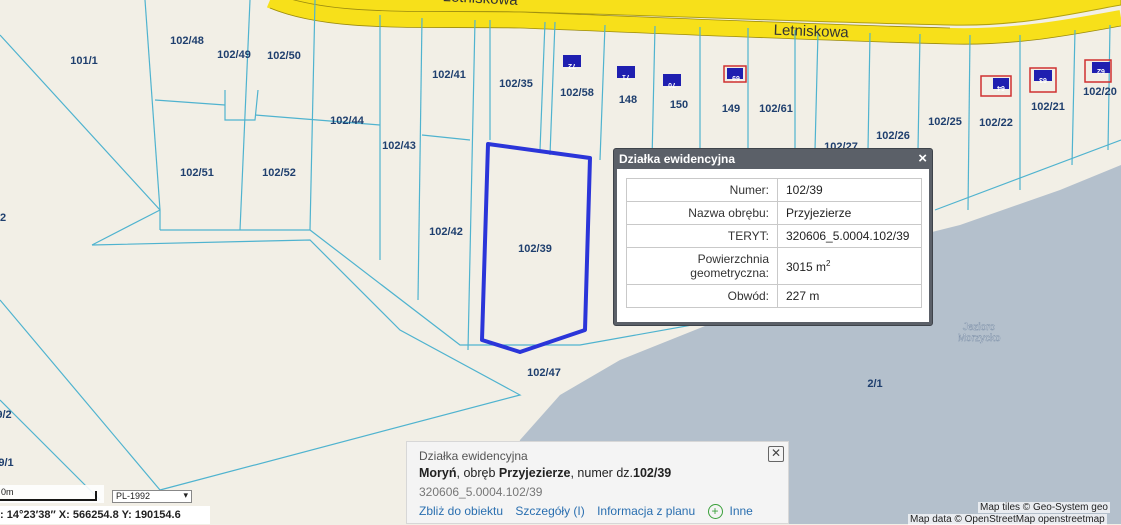  I want to click on attr-value: 3015 m2, so click(849, 266).